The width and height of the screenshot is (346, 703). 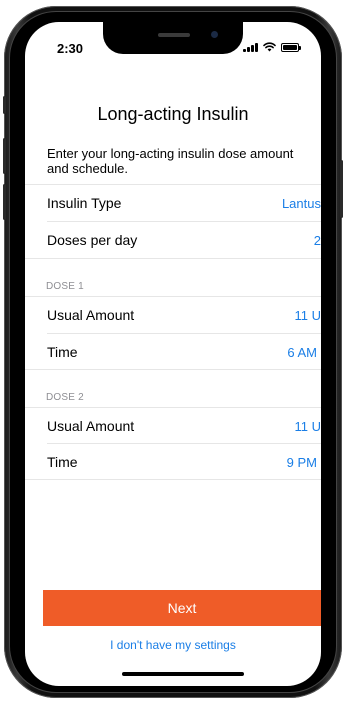 I want to click on no-settings-link: I don't have my settings, so click(x=173, y=645).